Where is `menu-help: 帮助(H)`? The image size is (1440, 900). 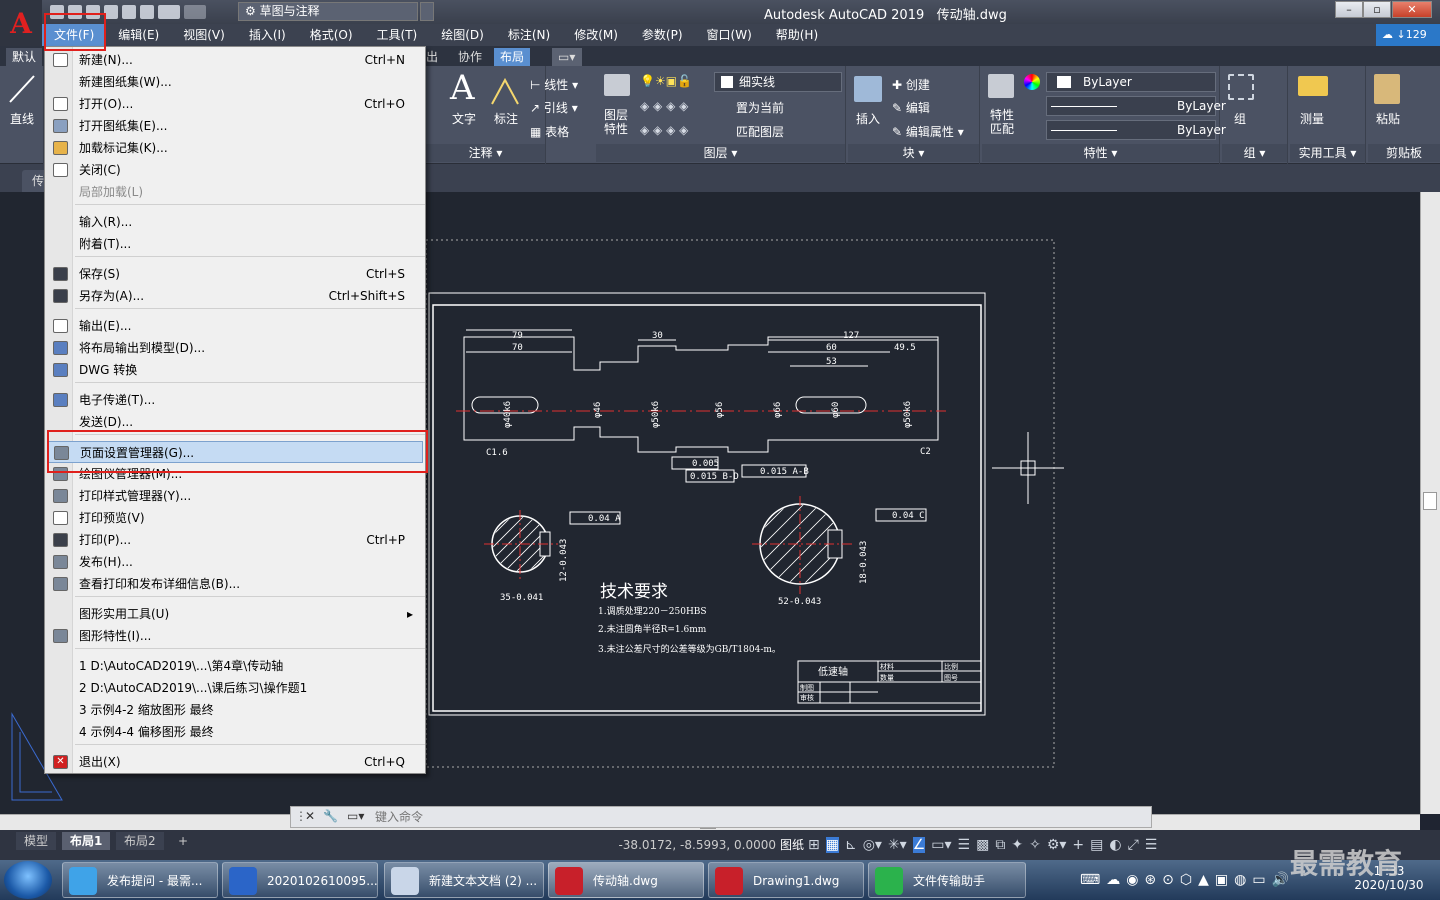
menu-help: 帮助(H) is located at coordinates (797, 35).